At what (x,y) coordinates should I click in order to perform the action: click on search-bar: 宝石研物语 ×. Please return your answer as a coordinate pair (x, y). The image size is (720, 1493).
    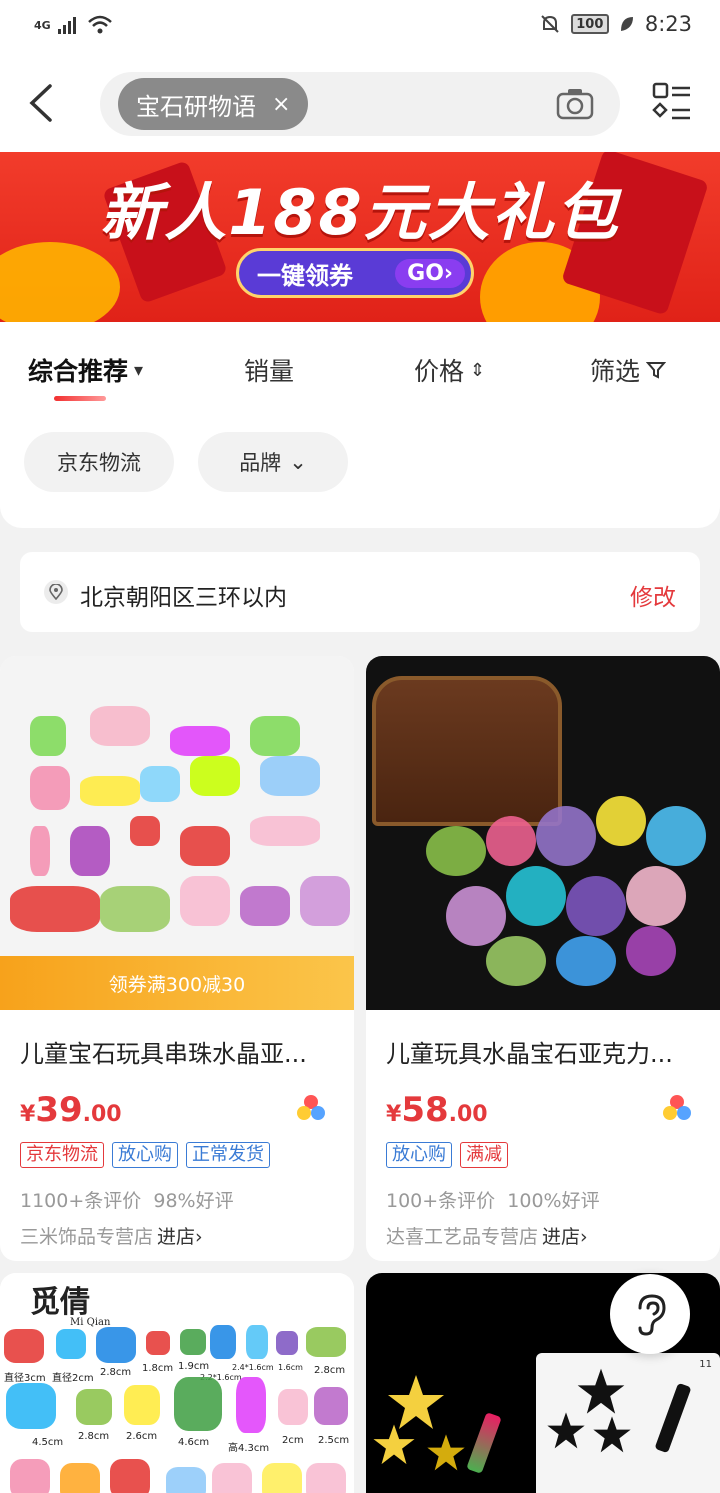
    Looking at the image, I should click on (360, 104).